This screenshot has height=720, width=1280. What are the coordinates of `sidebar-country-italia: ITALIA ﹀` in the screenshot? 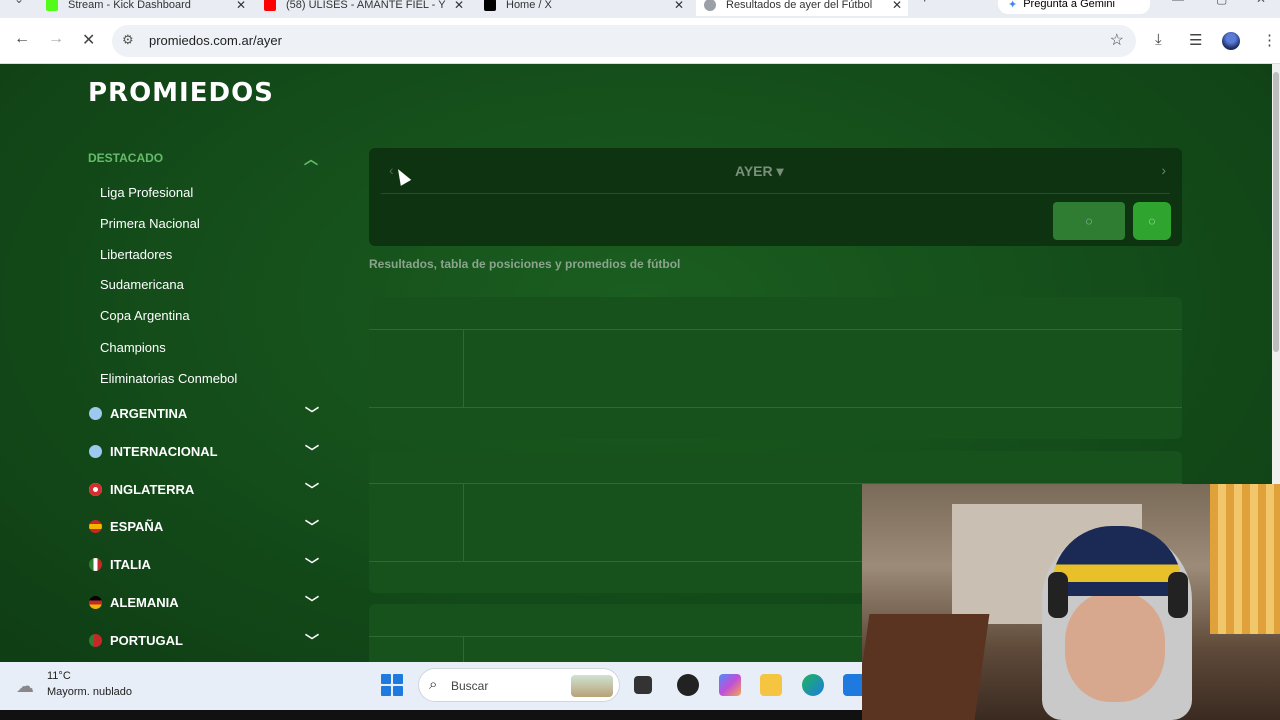 It's located at (204, 565).